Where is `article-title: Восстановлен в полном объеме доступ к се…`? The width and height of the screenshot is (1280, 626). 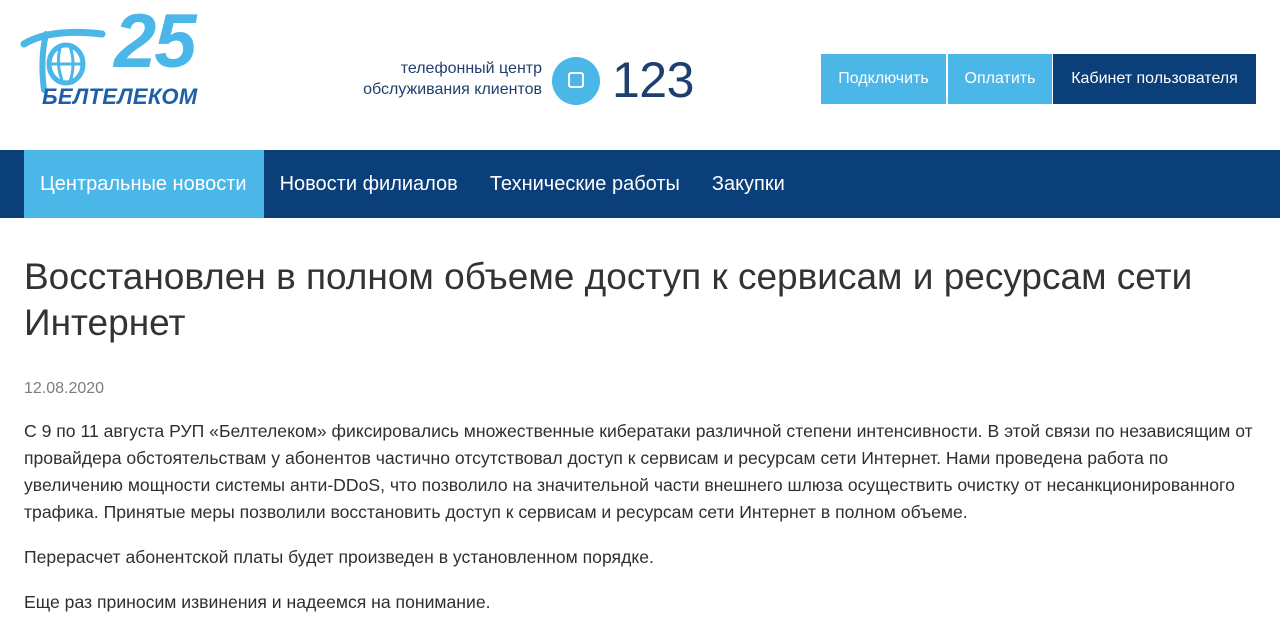
article-title: Восстановлен в полном объеме доступ к се… is located at coordinates (608, 299).